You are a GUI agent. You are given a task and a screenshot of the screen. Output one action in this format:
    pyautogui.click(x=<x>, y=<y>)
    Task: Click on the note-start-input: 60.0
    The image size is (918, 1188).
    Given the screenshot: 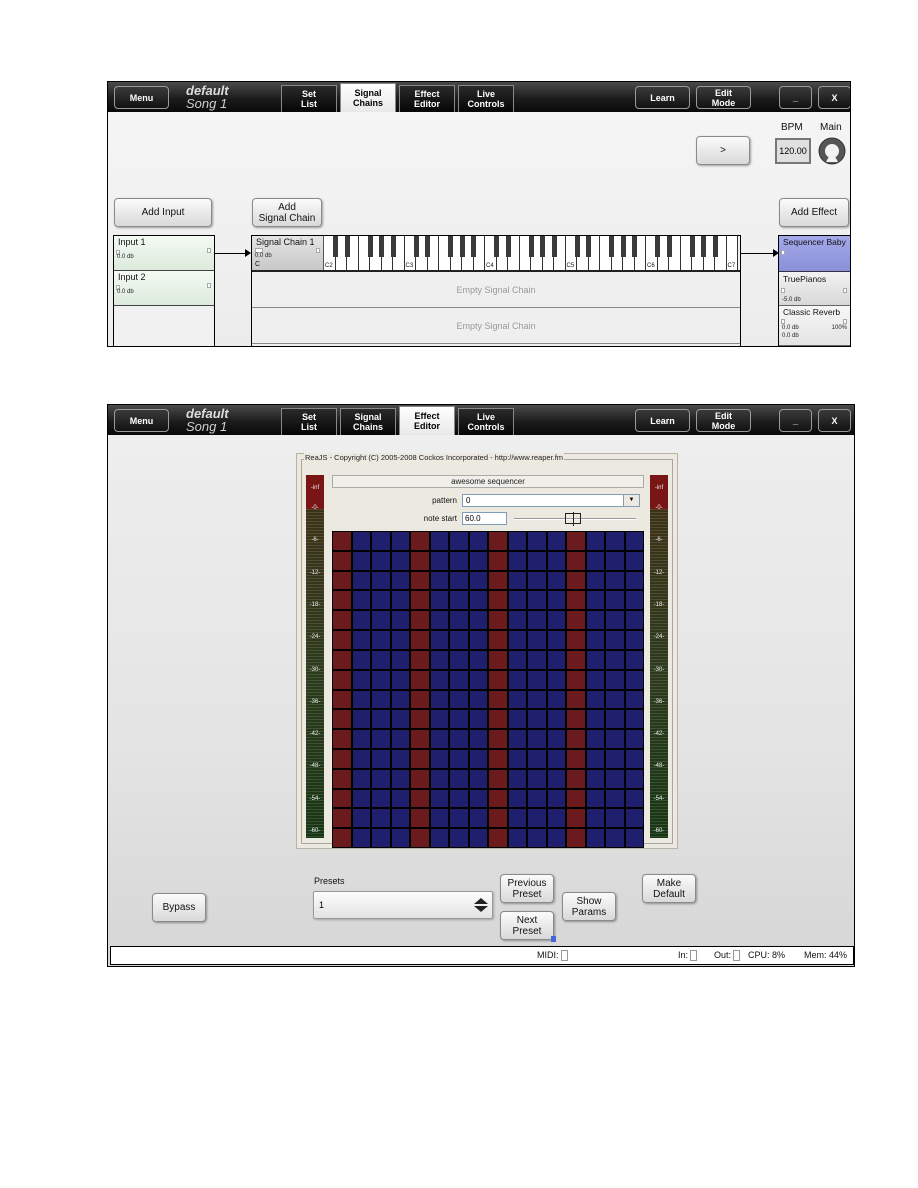 What is the action you would take?
    pyautogui.click(x=484, y=518)
    